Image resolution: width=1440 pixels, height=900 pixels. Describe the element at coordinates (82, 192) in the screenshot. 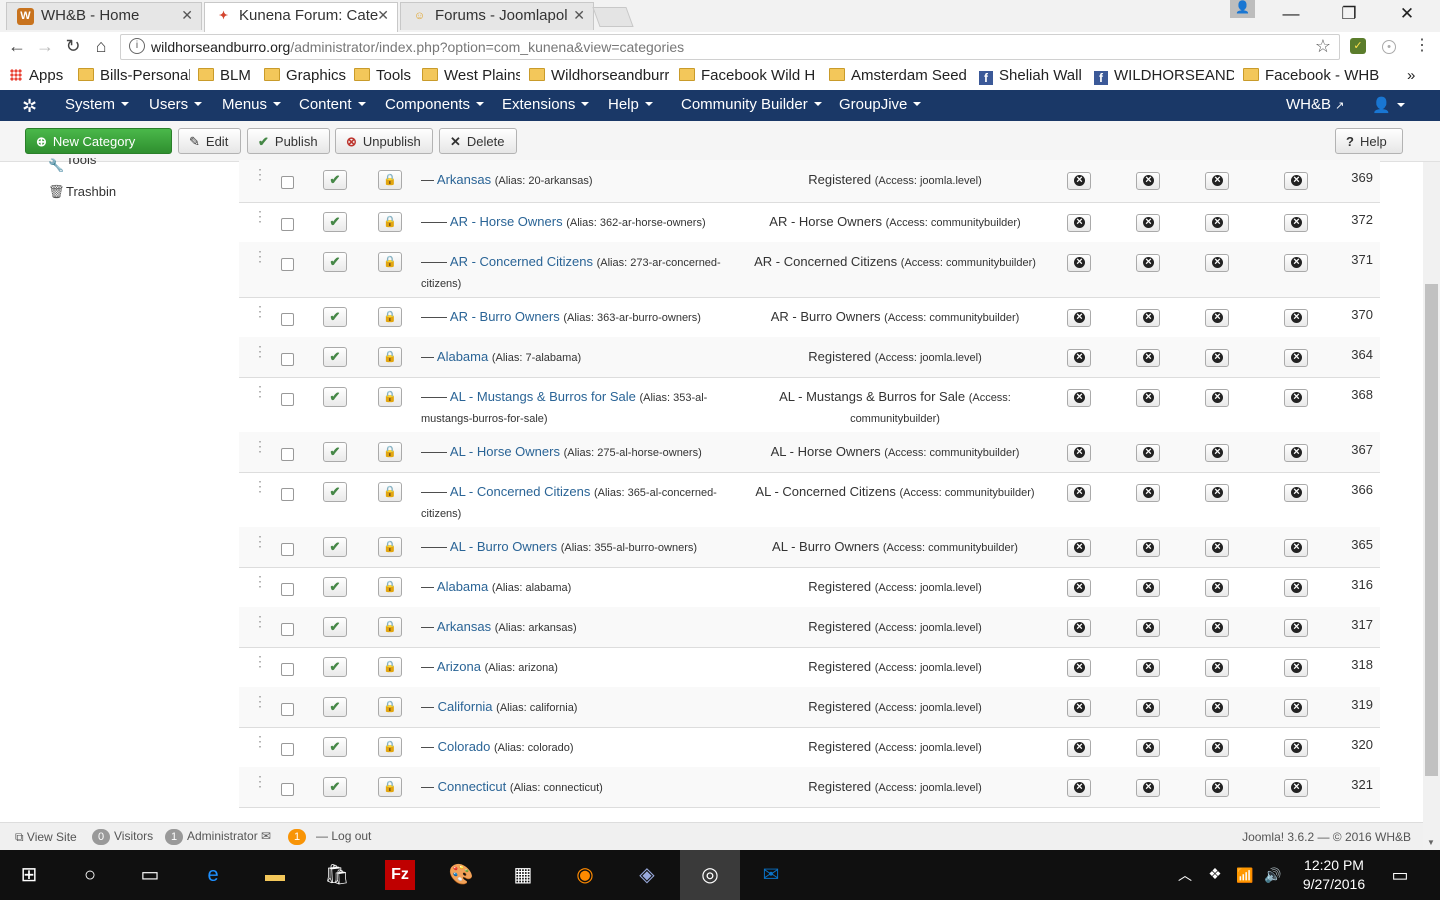

I see `sidebar-item-trashbin: 🗑Trashbin` at that location.